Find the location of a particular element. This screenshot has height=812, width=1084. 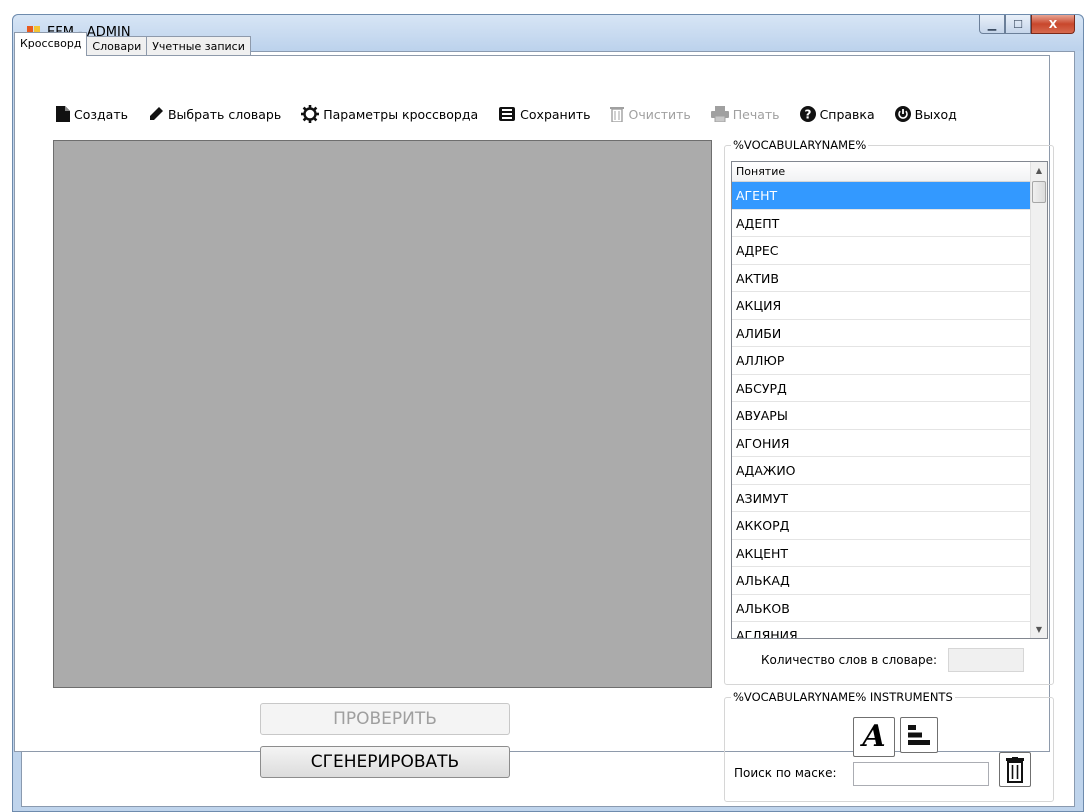

clear-button: Очистить is located at coordinates (650, 114).